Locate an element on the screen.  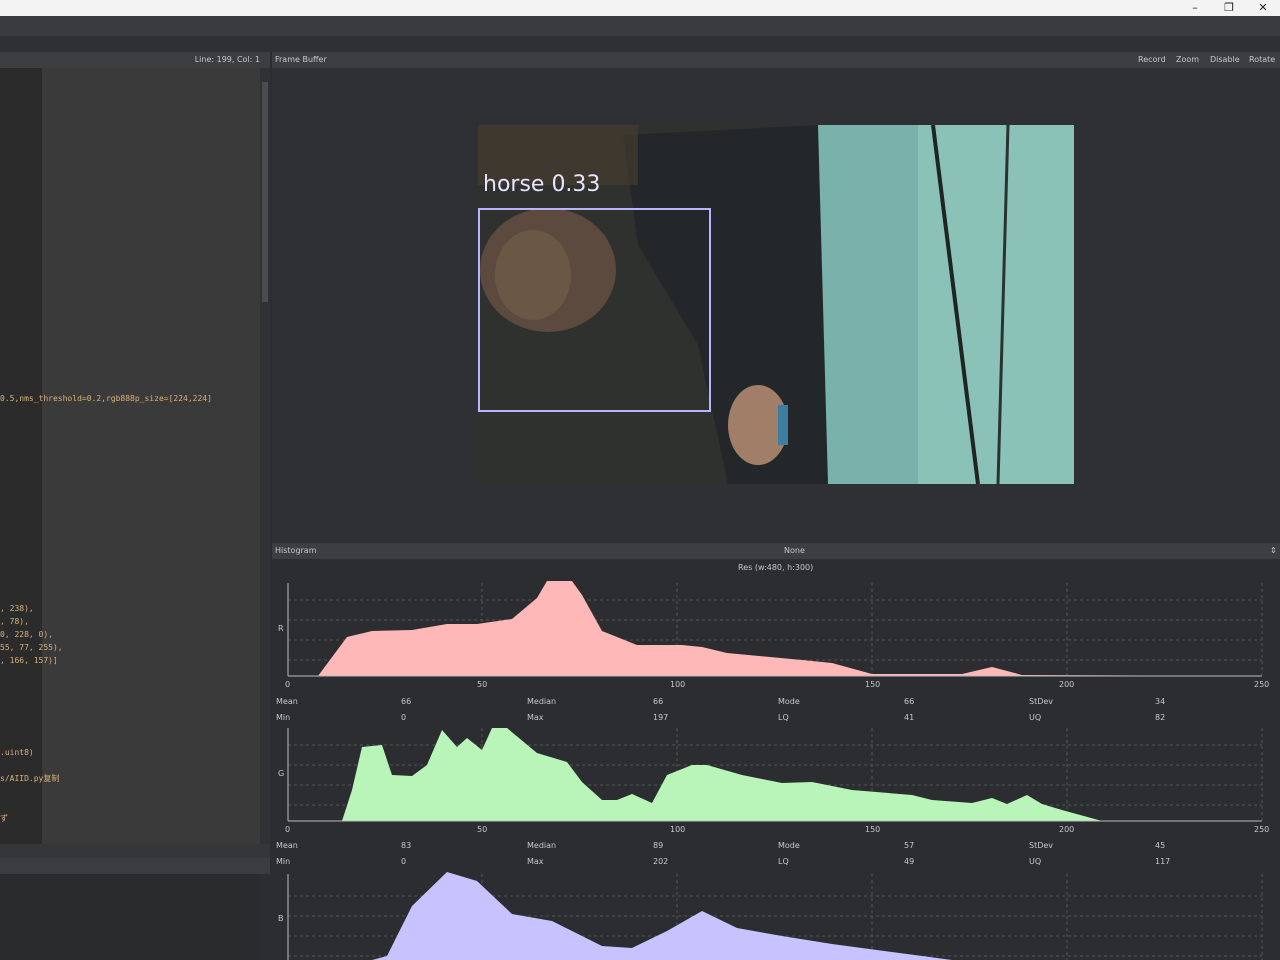
stat-value: 0 is located at coordinates (404, 861).